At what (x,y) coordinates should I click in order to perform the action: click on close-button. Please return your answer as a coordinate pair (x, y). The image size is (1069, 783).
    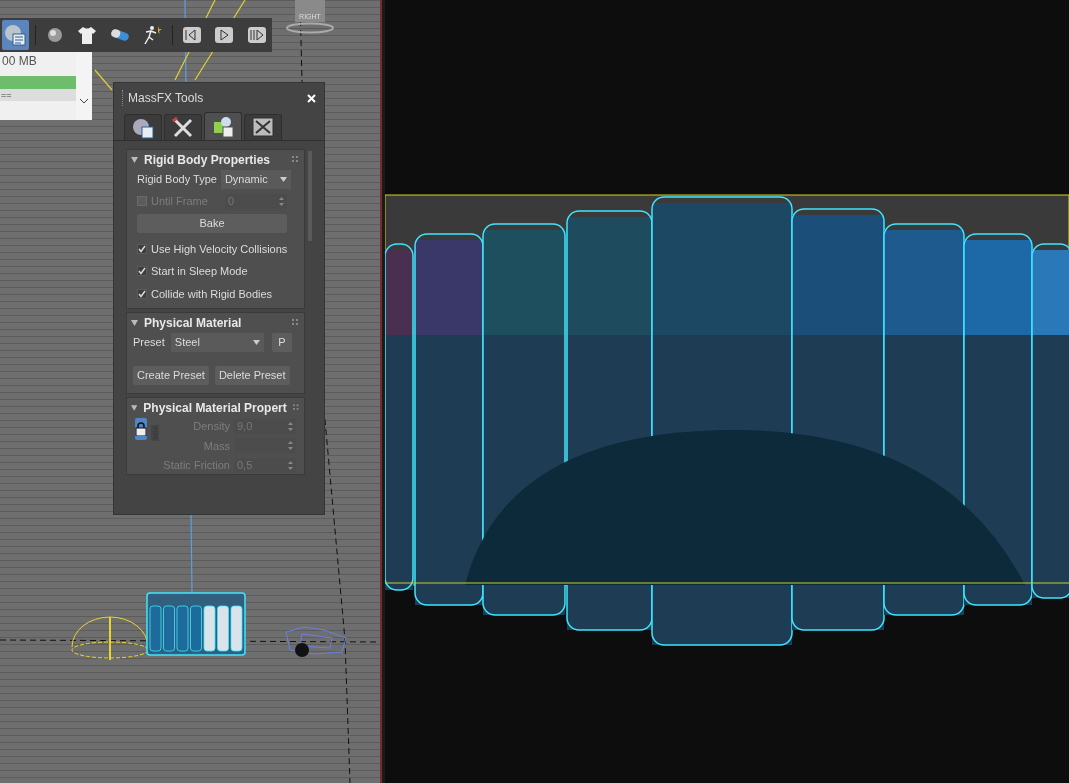
    Looking at the image, I should click on (311, 98).